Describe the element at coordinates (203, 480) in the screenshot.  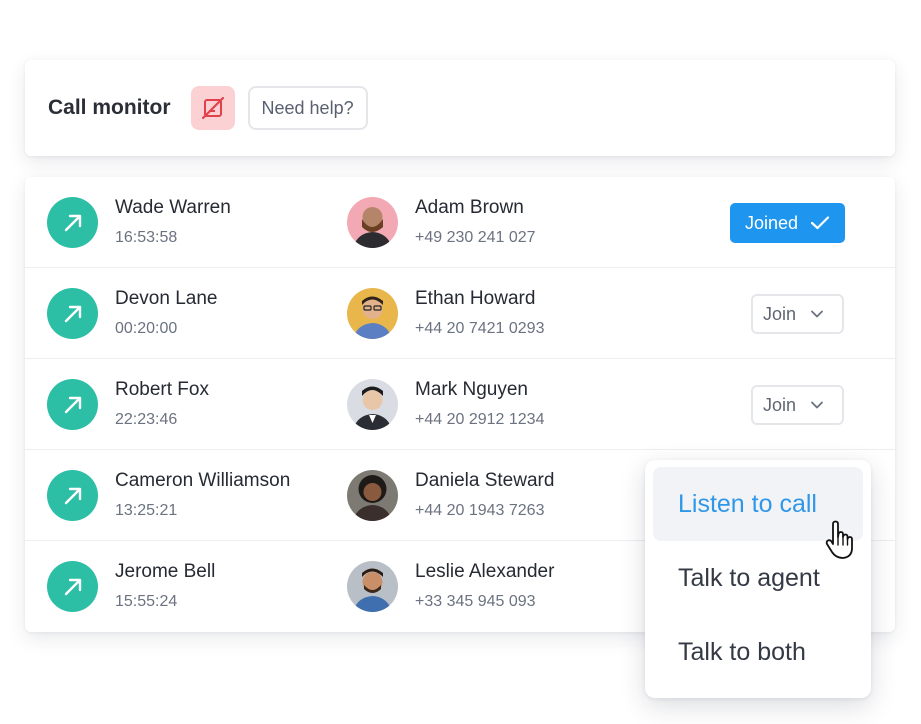
I see `caller-name: Cameron Williamson` at that location.